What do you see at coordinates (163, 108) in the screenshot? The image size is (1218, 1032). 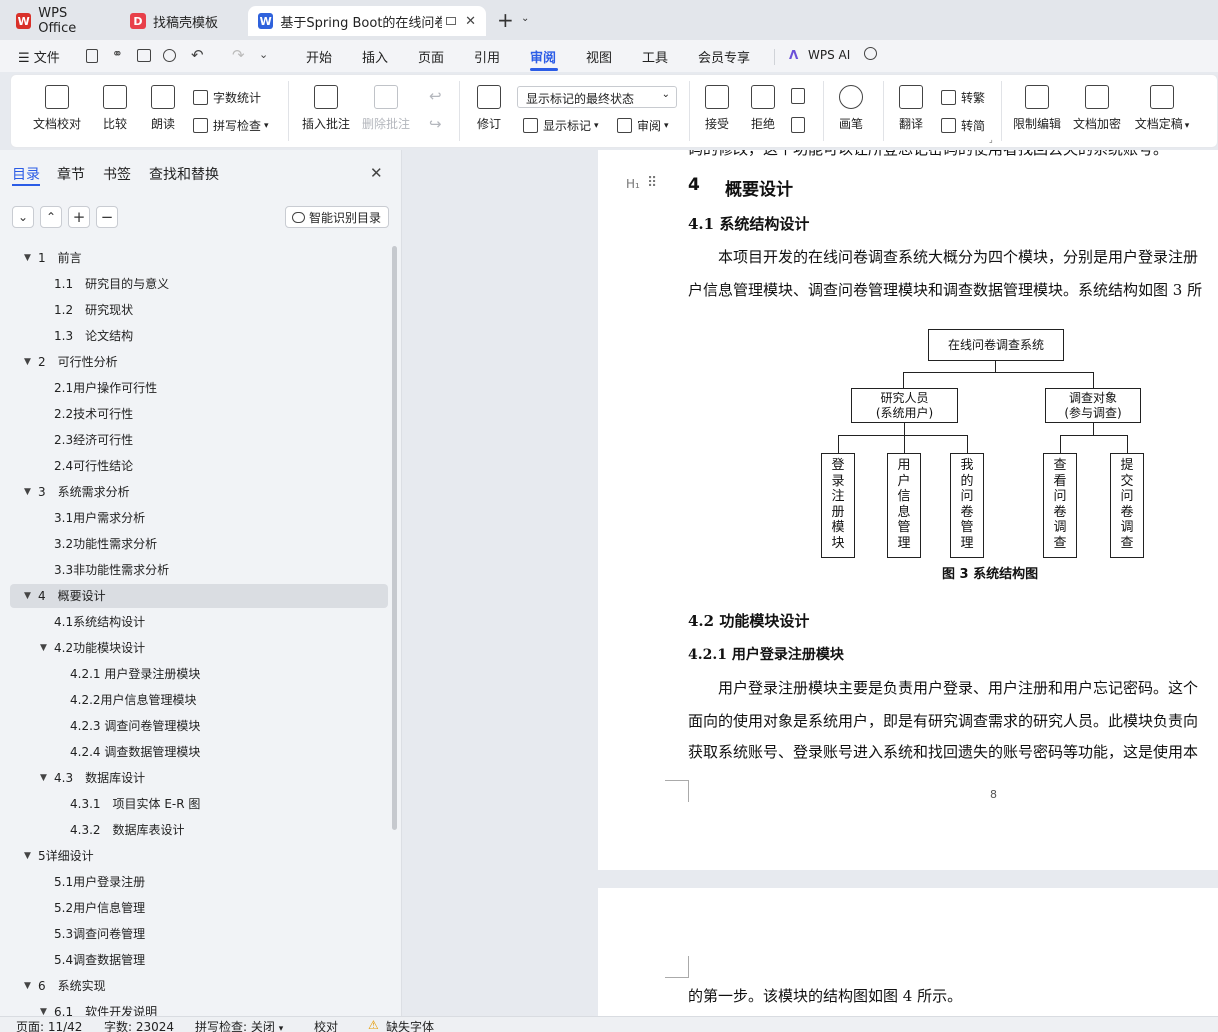 I see `read-aloud-button: 朗读` at bounding box center [163, 108].